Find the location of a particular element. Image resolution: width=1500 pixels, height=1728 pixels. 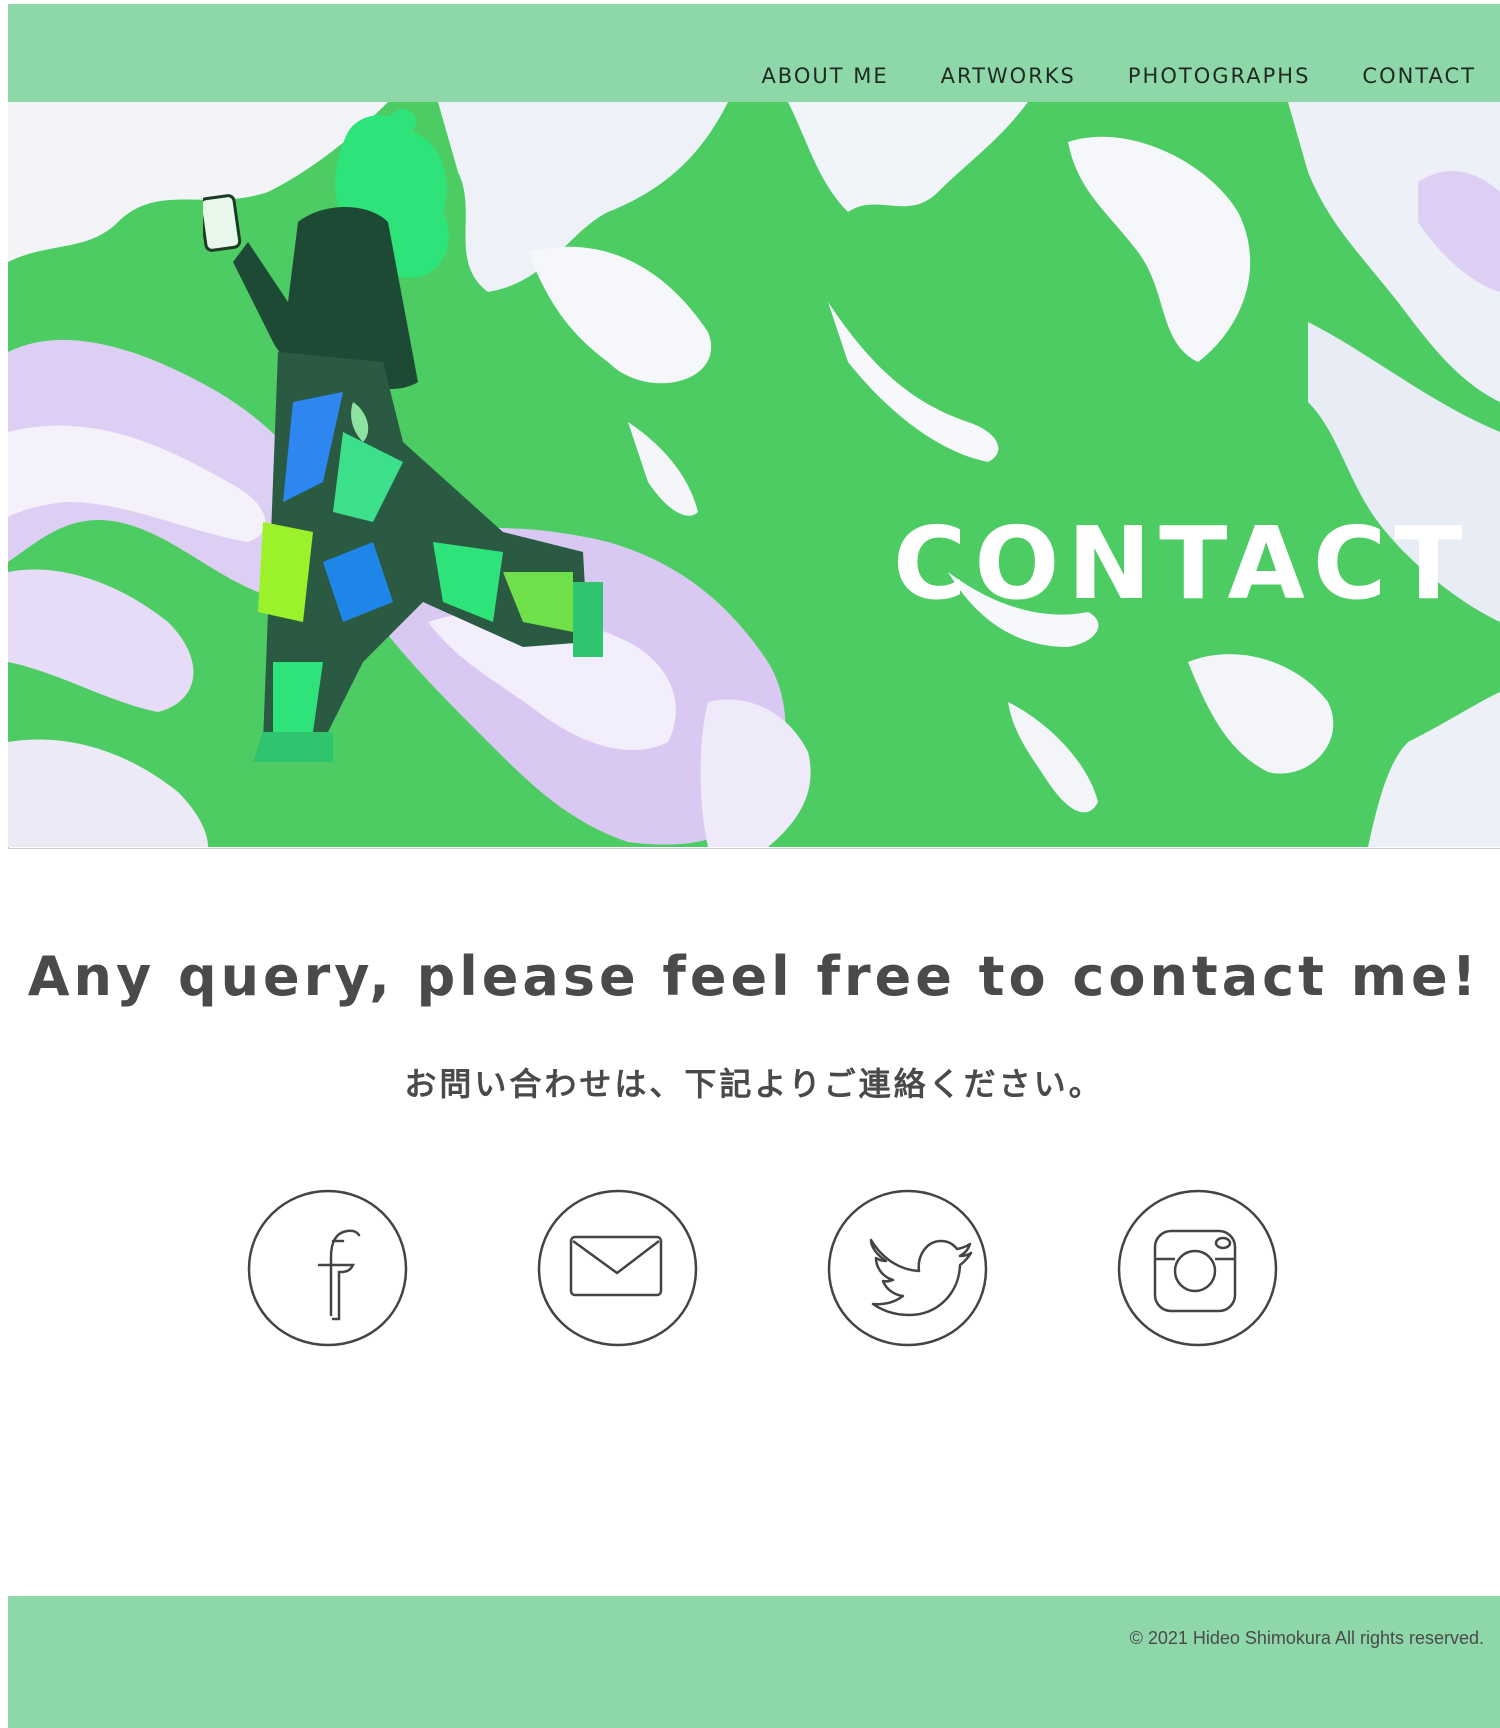

nav-item-artworks: ARTWORKS is located at coordinates (1008, 76).